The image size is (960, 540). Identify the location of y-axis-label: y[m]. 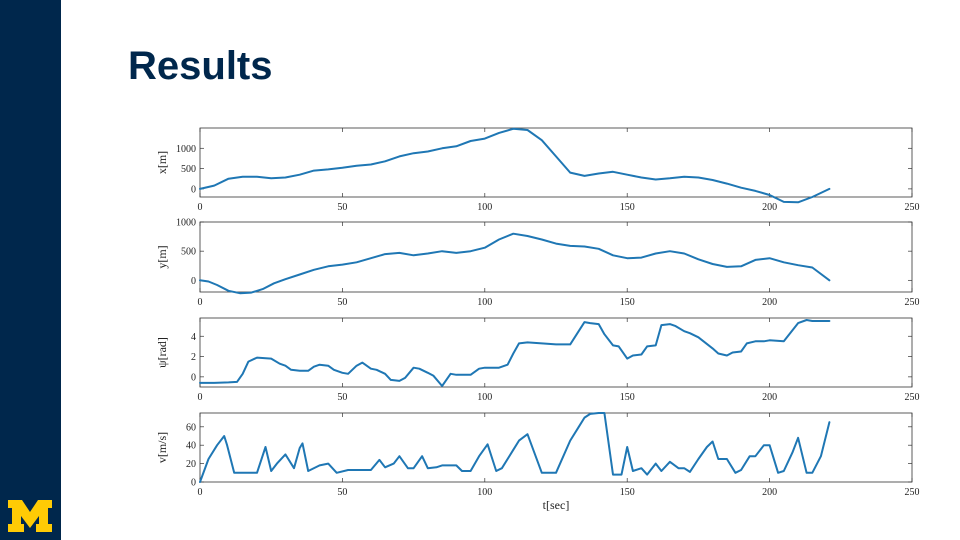
(162, 256).